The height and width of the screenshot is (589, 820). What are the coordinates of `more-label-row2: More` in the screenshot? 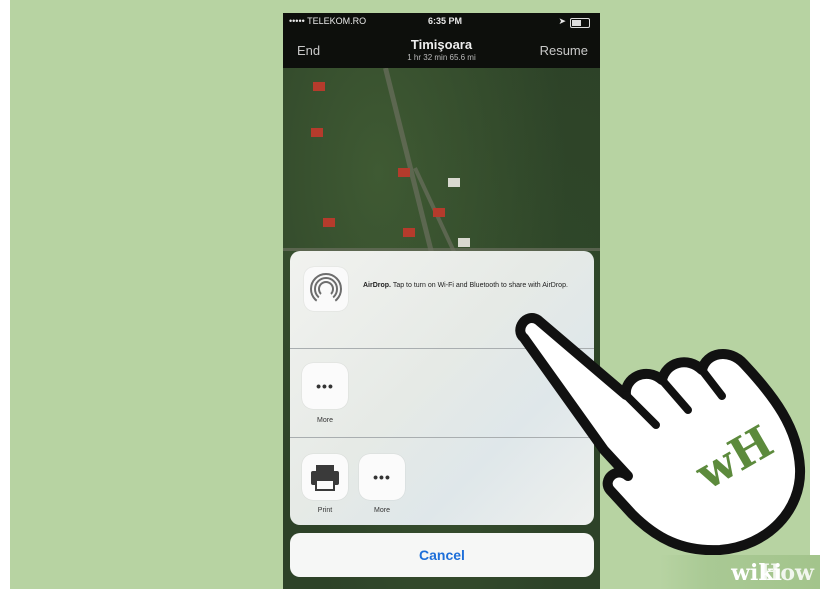 It's located at (382, 510).